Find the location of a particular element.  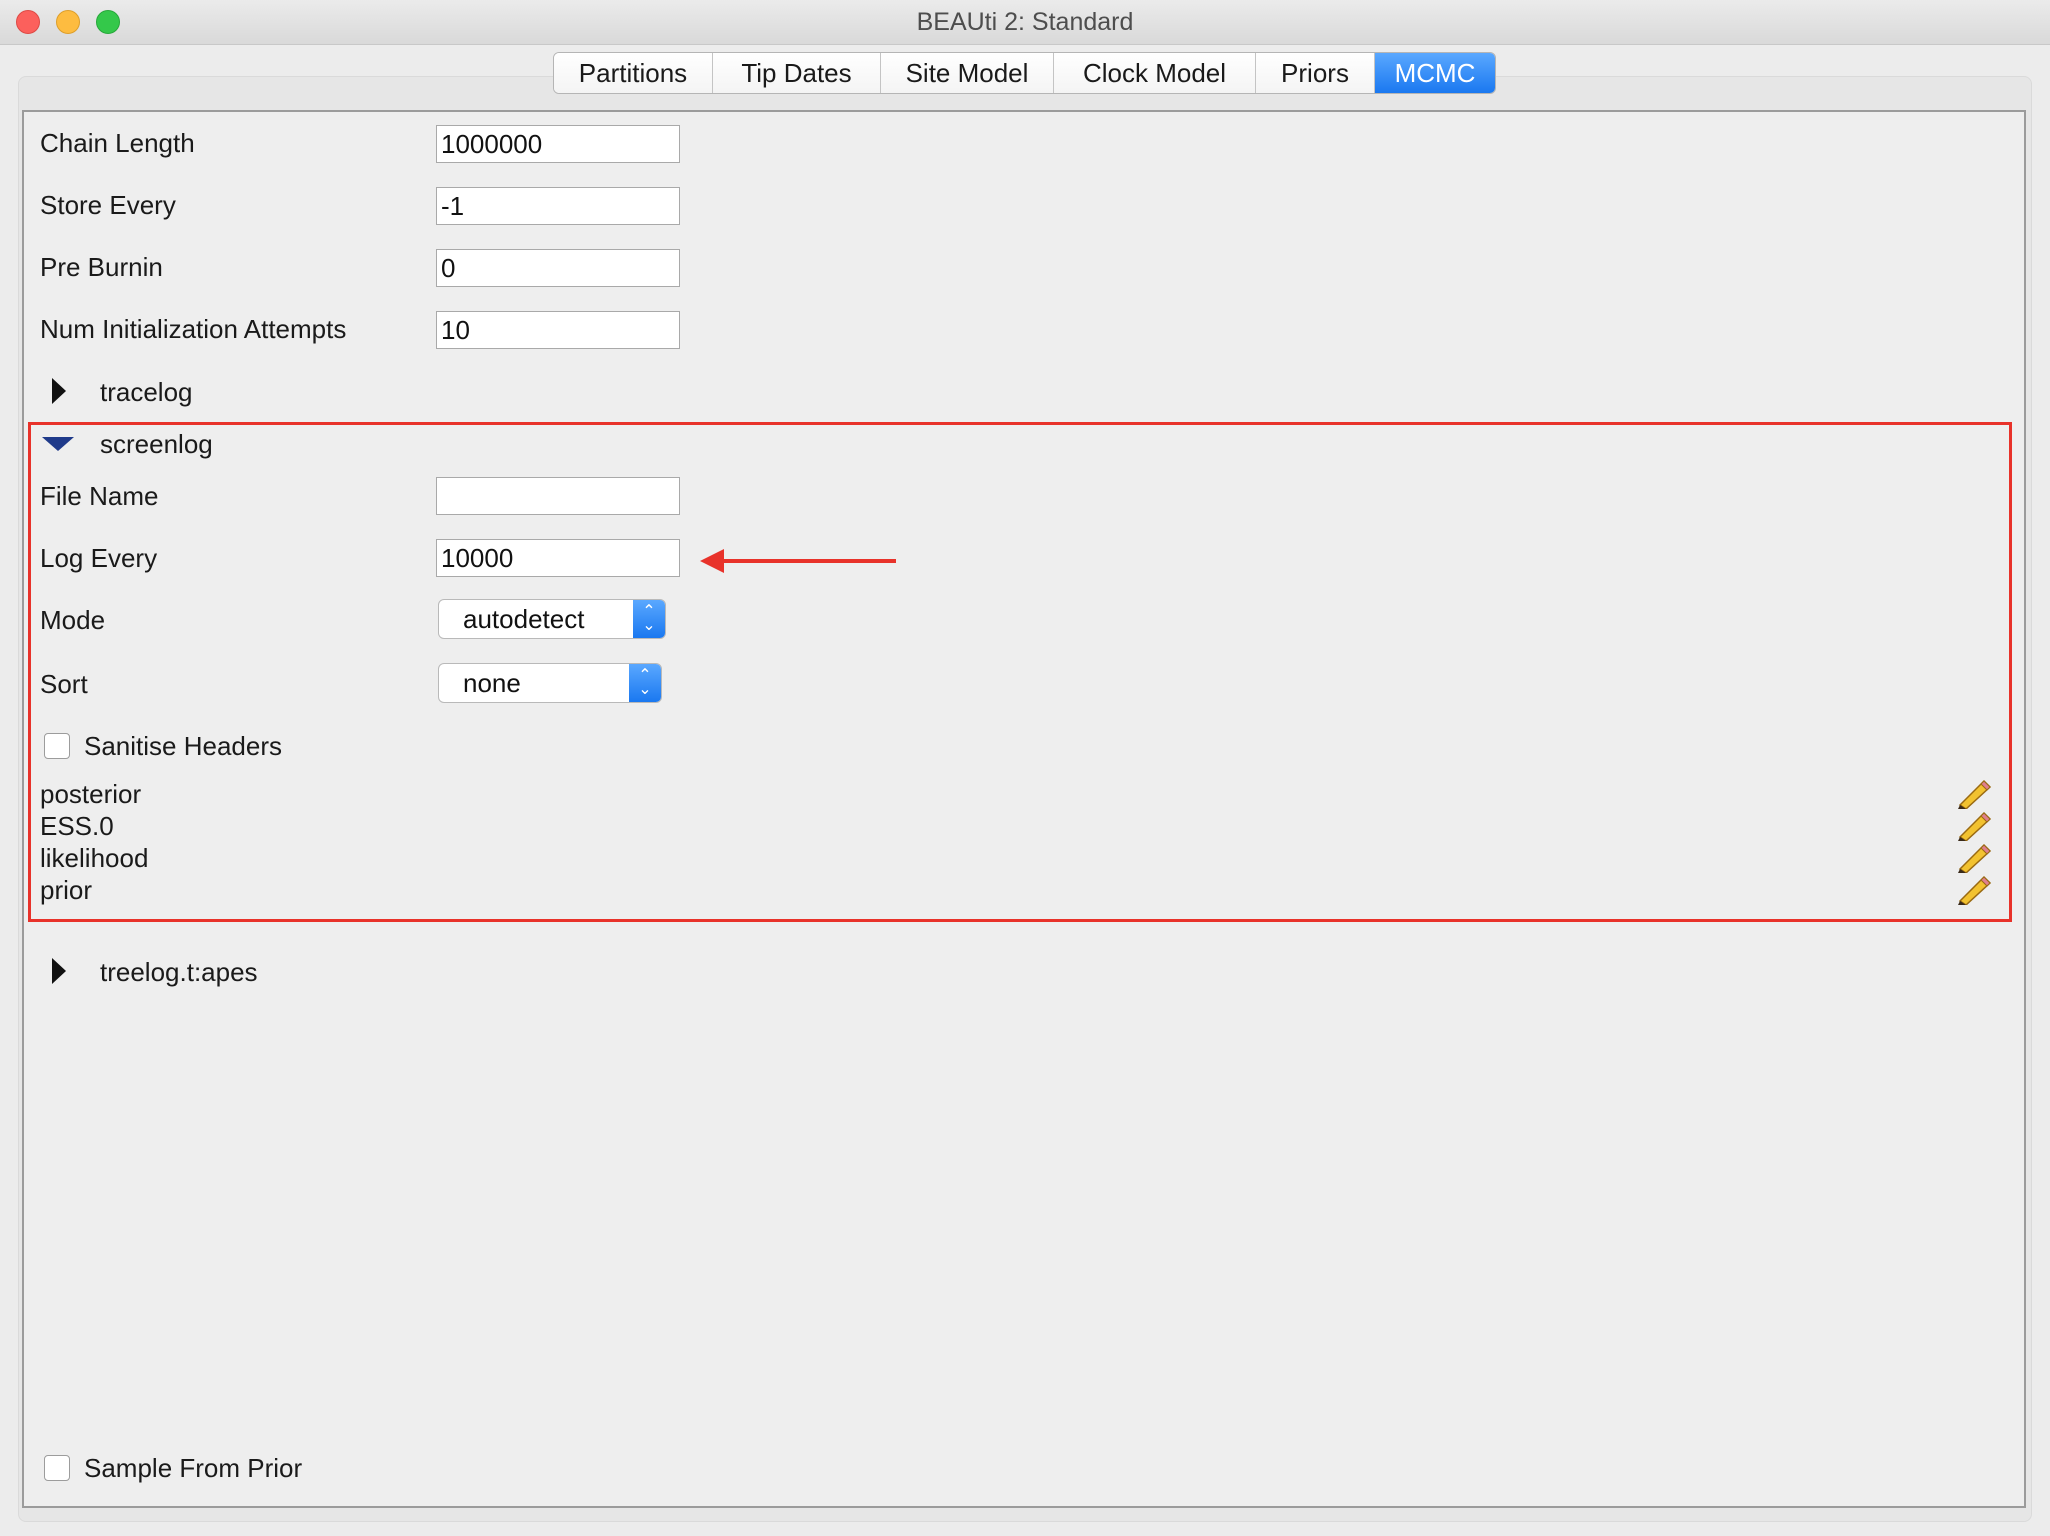

treelog-label: treelog.t:apes is located at coordinates (179, 972).